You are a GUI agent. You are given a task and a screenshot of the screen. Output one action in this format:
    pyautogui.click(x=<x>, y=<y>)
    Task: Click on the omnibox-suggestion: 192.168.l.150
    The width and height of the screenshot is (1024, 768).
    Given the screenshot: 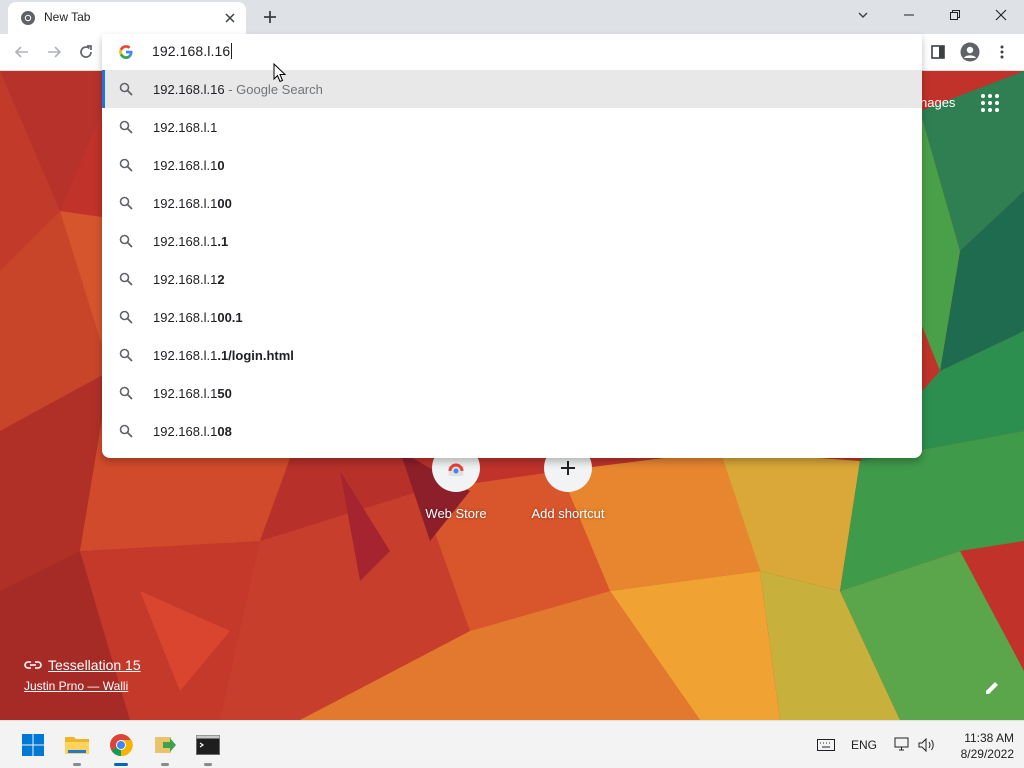 What is the action you would take?
    pyautogui.click(x=512, y=393)
    